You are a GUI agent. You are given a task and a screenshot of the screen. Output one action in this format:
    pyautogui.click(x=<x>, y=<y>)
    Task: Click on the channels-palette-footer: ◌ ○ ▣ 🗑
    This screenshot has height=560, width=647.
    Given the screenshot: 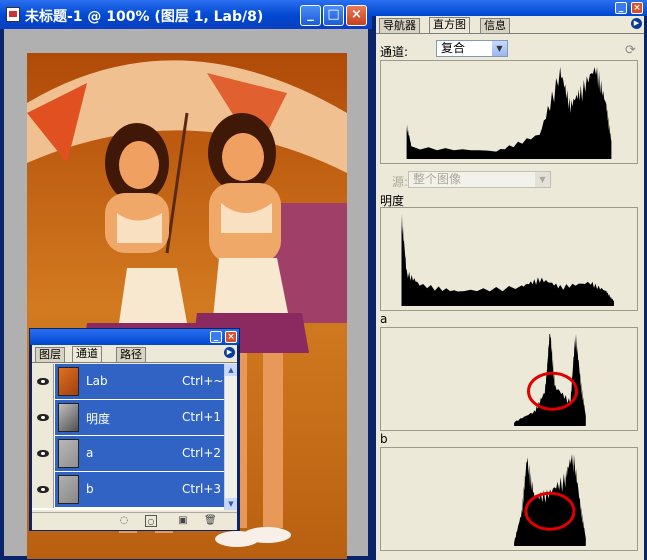 What is the action you would take?
    pyautogui.click(x=134, y=521)
    